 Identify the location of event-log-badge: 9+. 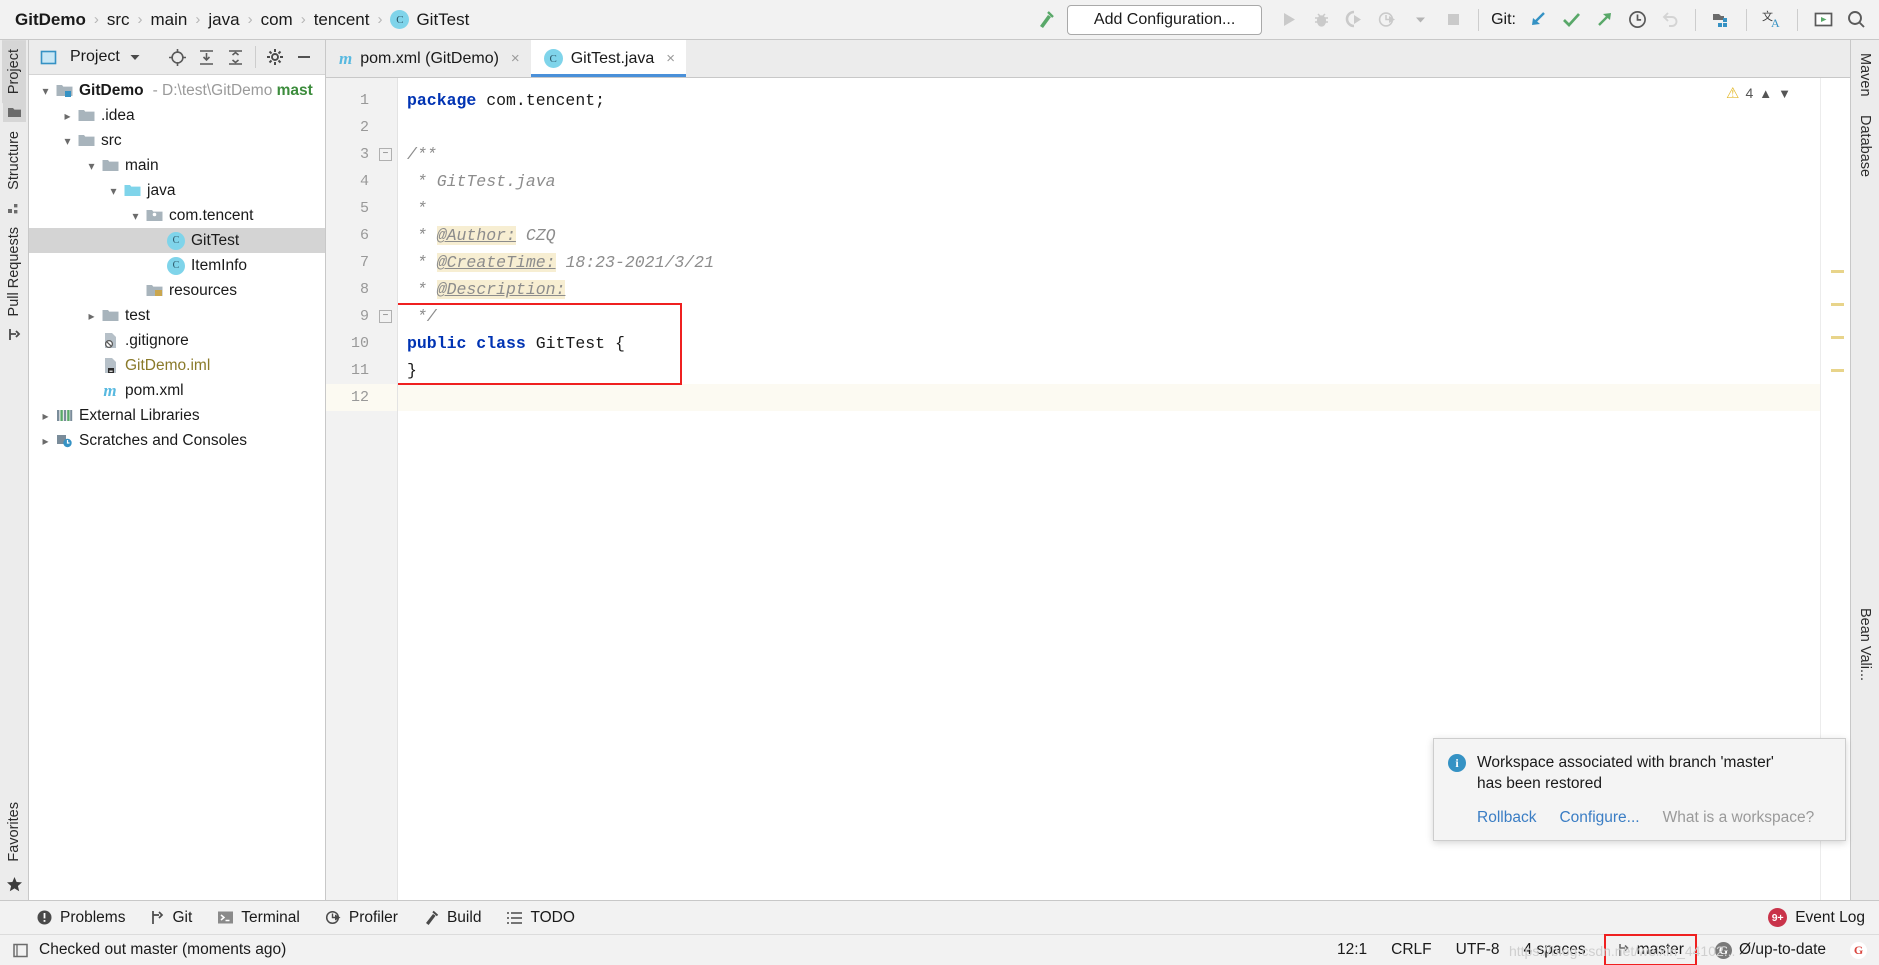
(1778, 917).